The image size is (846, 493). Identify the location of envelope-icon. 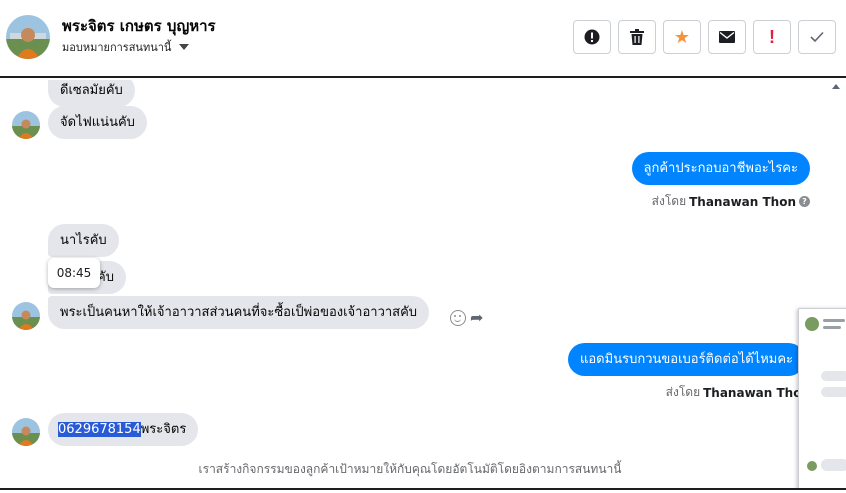
(727, 37).